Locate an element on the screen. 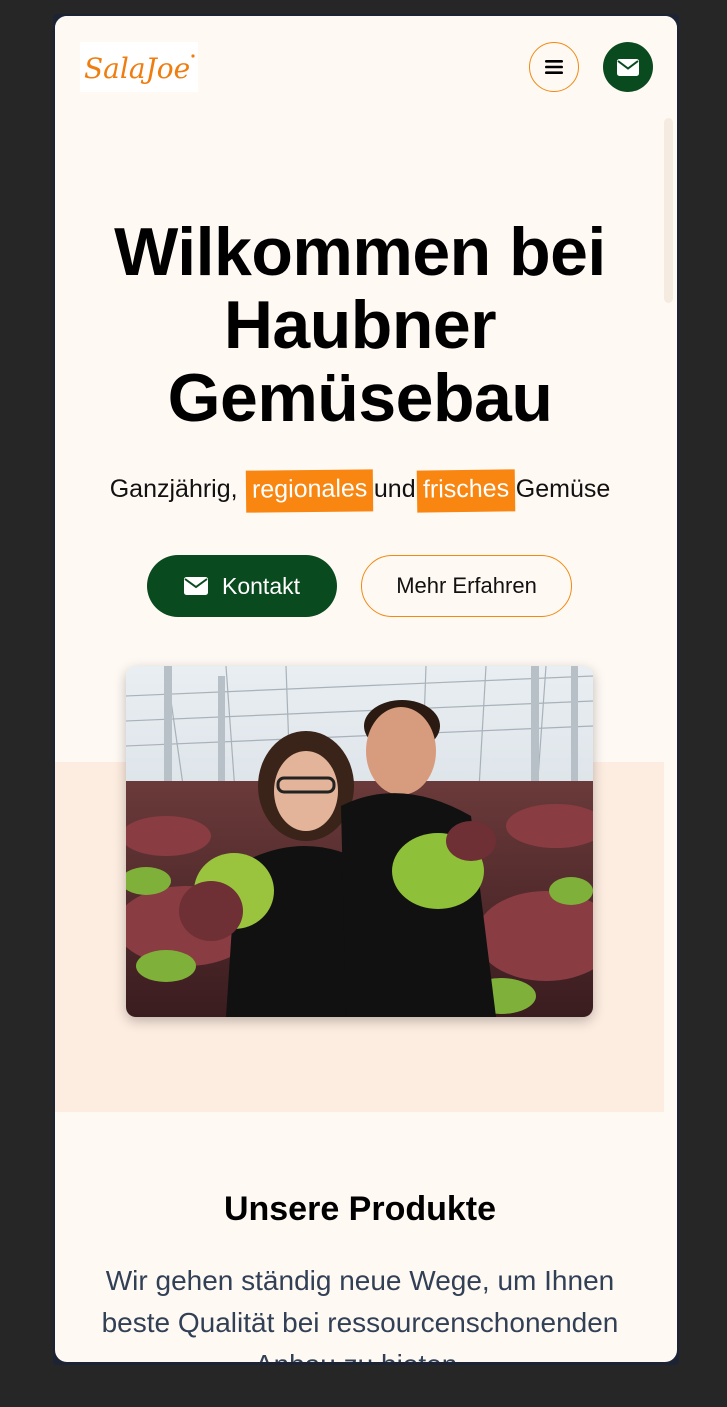 This screenshot has height=1407, width=727. tagline-highlight-frisches: frisches is located at coordinates (466, 491).